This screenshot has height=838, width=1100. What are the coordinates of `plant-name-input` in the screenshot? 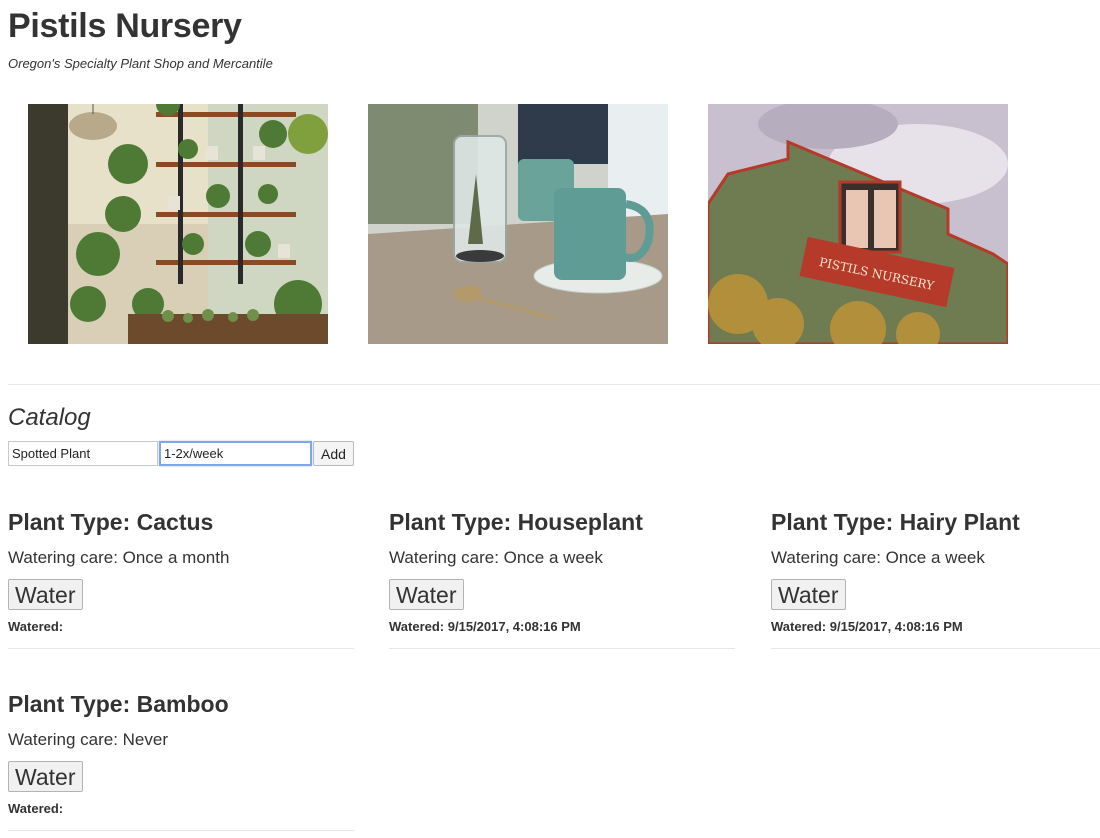 It's located at (83, 453).